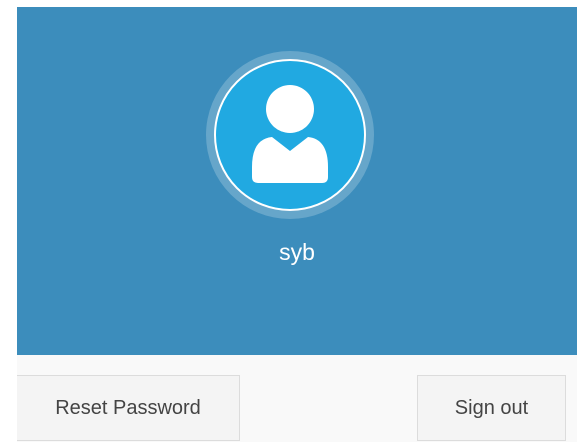 This screenshot has width=582, height=442. What do you see at coordinates (491, 408) in the screenshot?
I see `sign-out-button: Sign out` at bounding box center [491, 408].